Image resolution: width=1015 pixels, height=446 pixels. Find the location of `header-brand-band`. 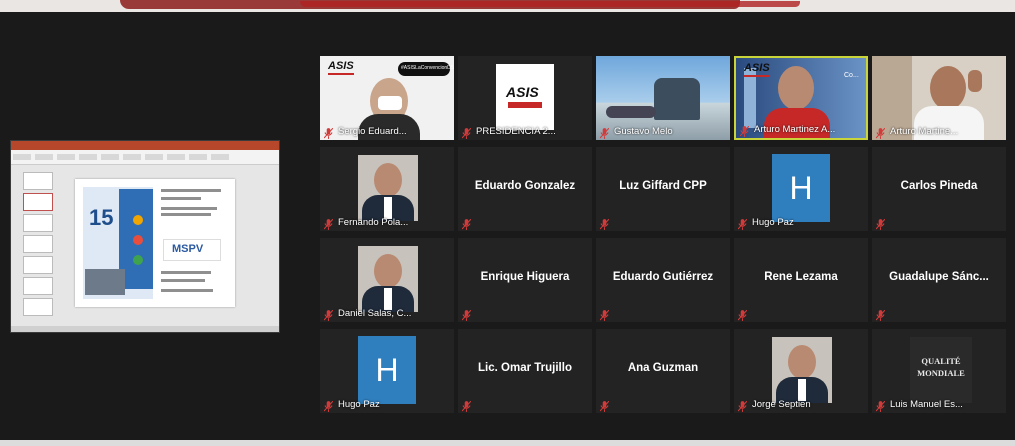

header-brand-band is located at coordinates (507, 6).